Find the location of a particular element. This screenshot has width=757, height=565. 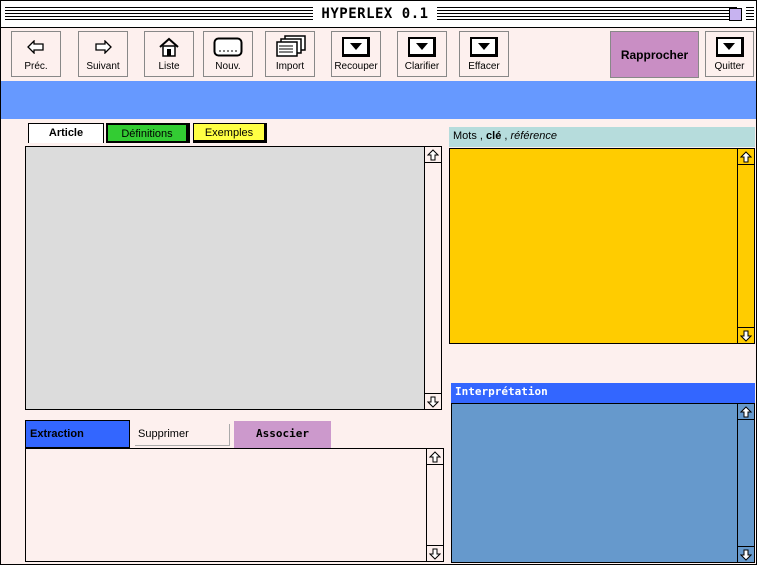

rapprocher-button: Rapprocher is located at coordinates (654, 54).